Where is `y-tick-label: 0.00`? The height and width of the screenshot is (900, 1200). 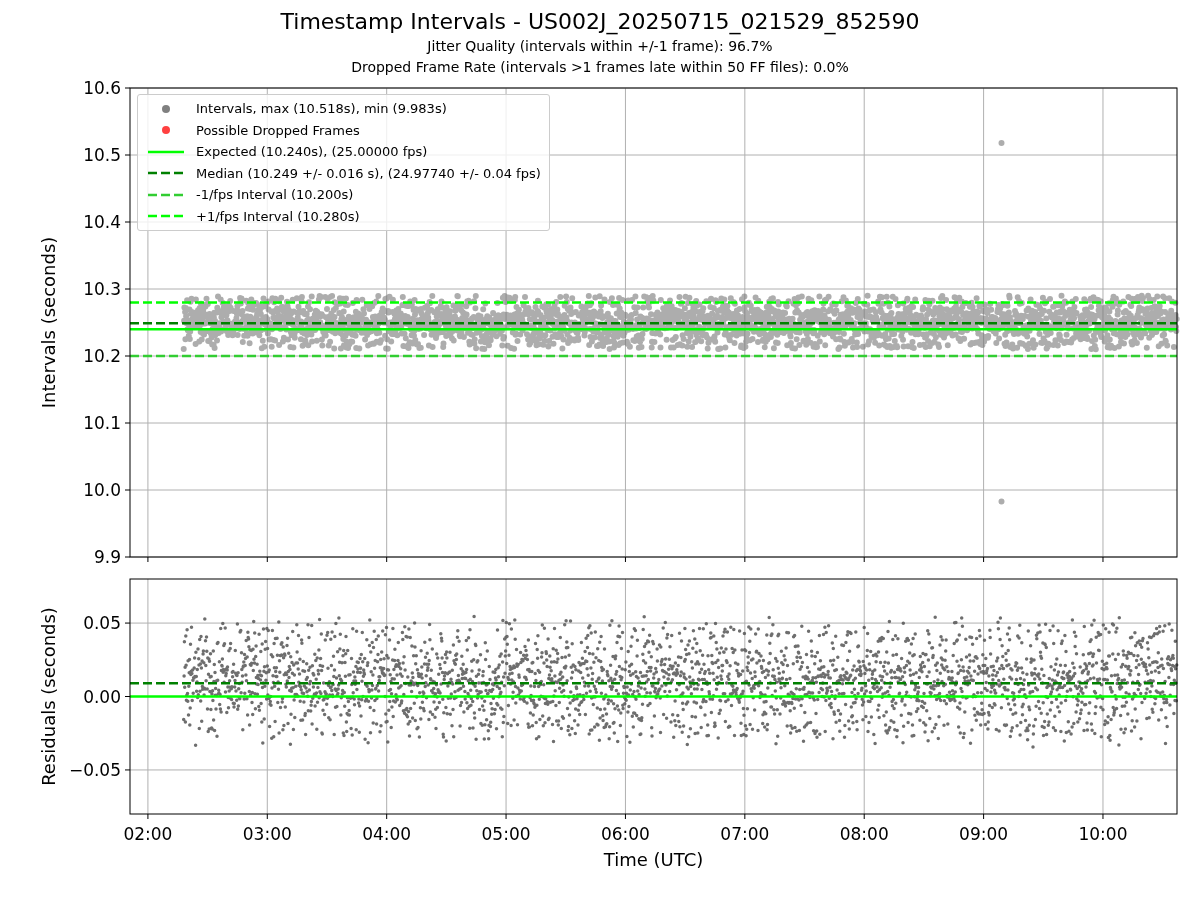 y-tick-label: 0.00 is located at coordinates (102, 696).